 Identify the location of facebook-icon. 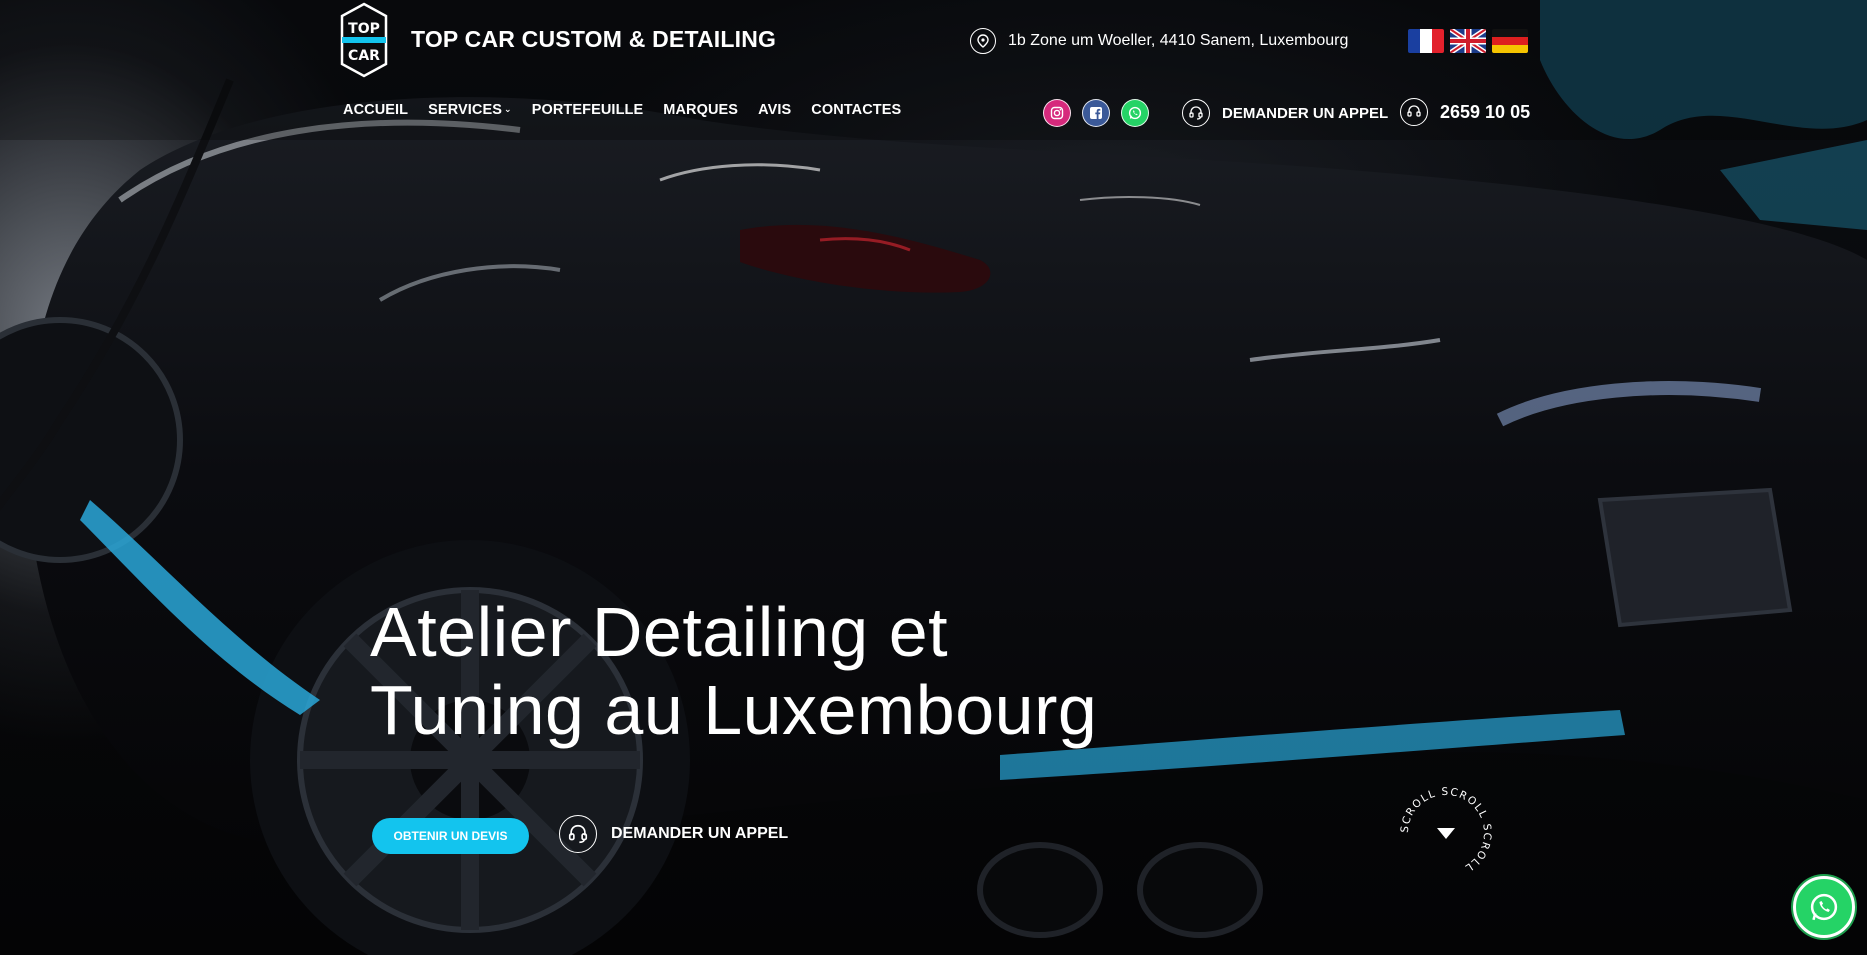
(1096, 113).